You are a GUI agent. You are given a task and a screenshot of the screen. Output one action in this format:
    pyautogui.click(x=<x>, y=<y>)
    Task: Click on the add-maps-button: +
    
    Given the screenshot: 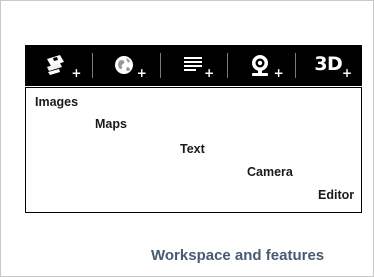 What is the action you would take?
    pyautogui.click(x=125, y=65)
    